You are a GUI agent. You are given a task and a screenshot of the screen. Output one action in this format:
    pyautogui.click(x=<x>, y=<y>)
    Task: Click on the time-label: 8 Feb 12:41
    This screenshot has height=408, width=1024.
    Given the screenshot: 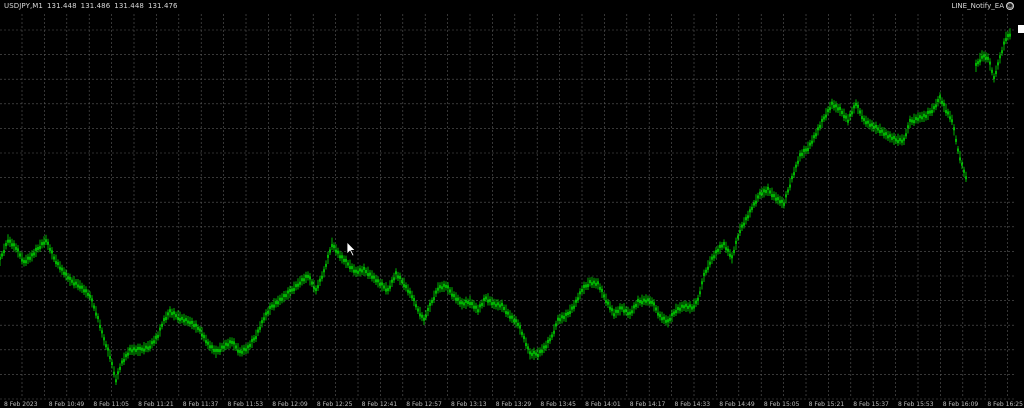 What is the action you would take?
    pyautogui.click(x=379, y=404)
    